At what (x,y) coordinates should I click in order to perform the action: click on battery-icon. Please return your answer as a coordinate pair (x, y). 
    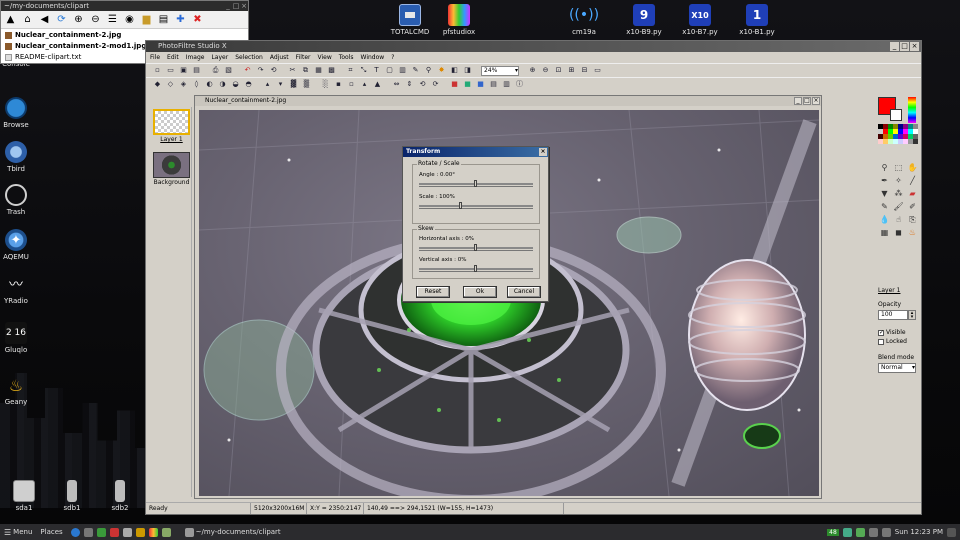
    Looking at the image, I should click on (860, 532).